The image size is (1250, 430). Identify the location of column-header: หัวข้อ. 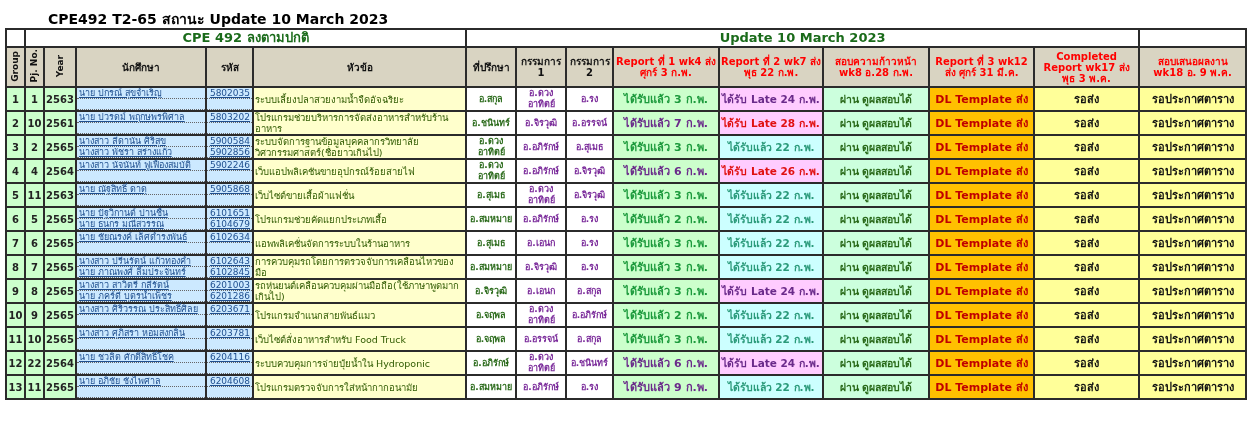
(360, 67).